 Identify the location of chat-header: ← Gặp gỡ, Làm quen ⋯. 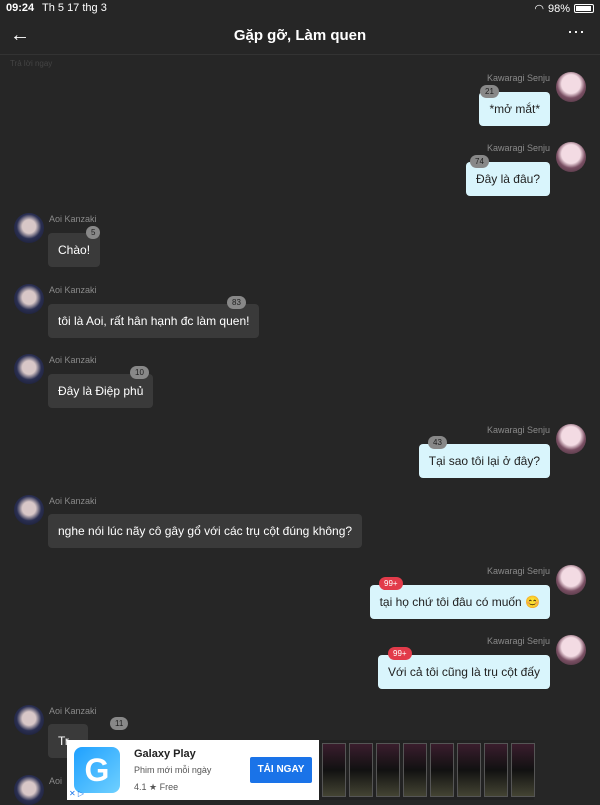
(300, 36).